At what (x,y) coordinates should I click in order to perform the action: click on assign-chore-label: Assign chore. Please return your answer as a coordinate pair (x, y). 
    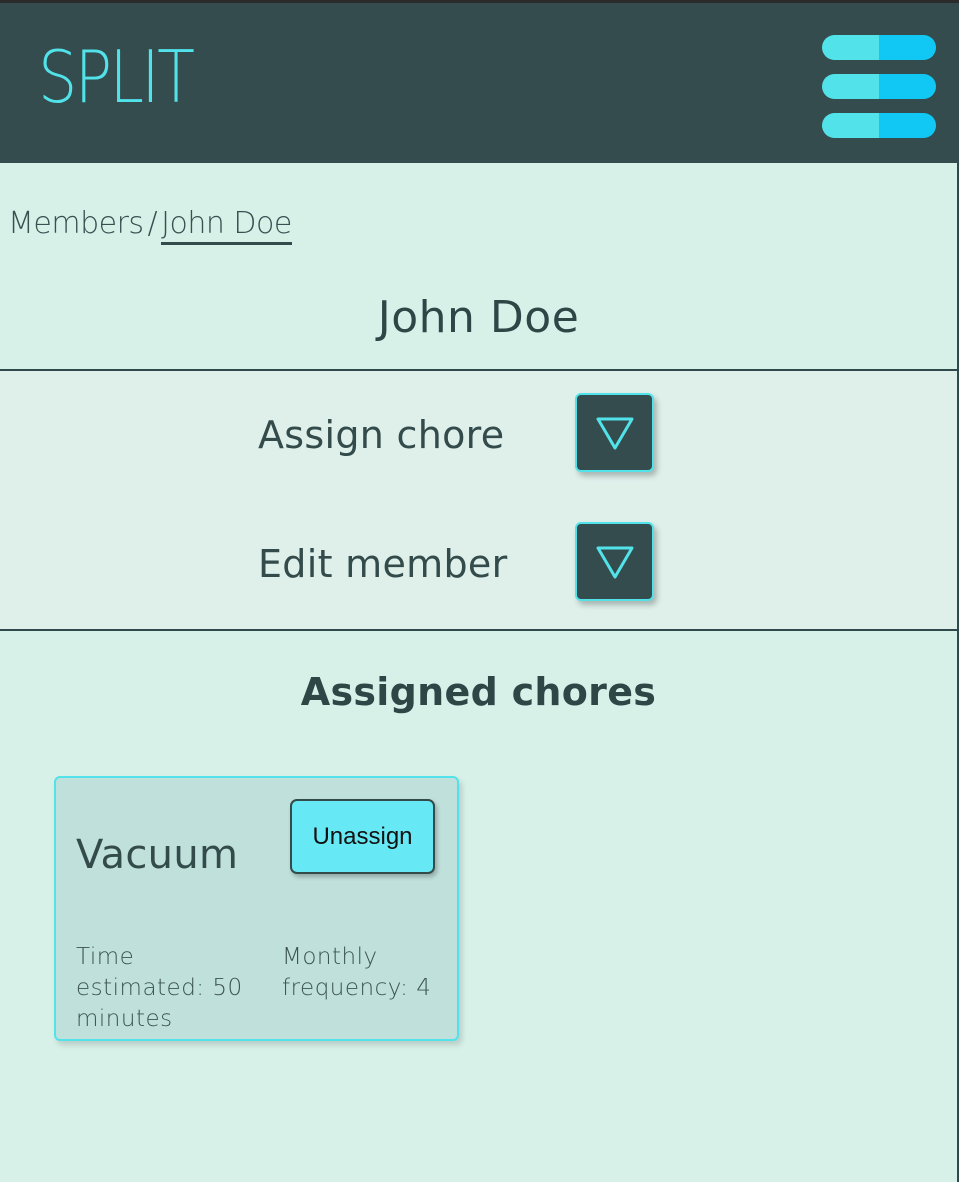
    Looking at the image, I should click on (381, 435).